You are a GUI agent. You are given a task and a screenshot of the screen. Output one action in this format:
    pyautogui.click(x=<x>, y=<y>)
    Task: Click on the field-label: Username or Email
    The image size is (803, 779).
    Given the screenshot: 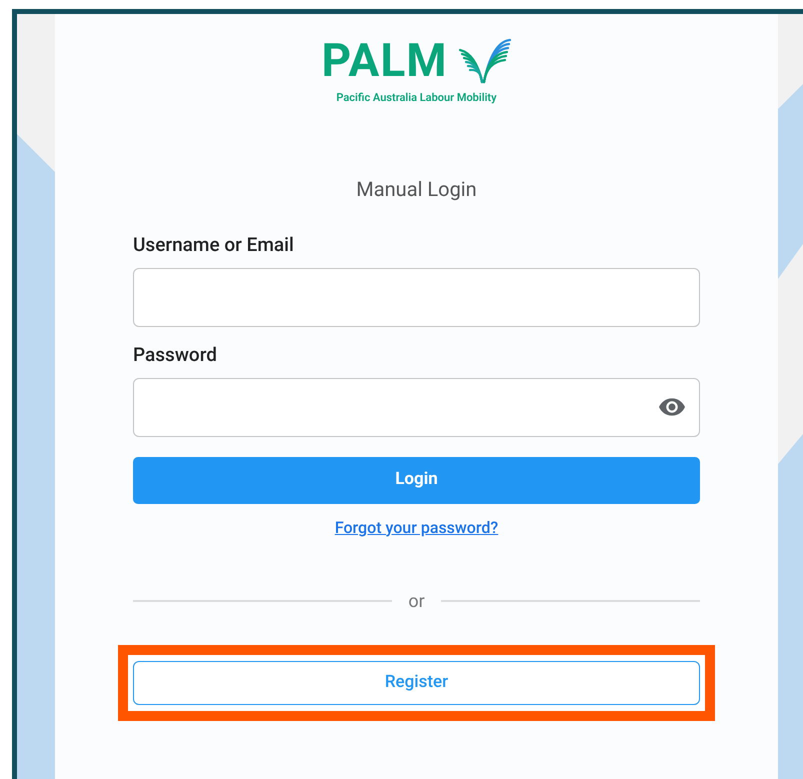 What is the action you would take?
    pyautogui.click(x=214, y=244)
    